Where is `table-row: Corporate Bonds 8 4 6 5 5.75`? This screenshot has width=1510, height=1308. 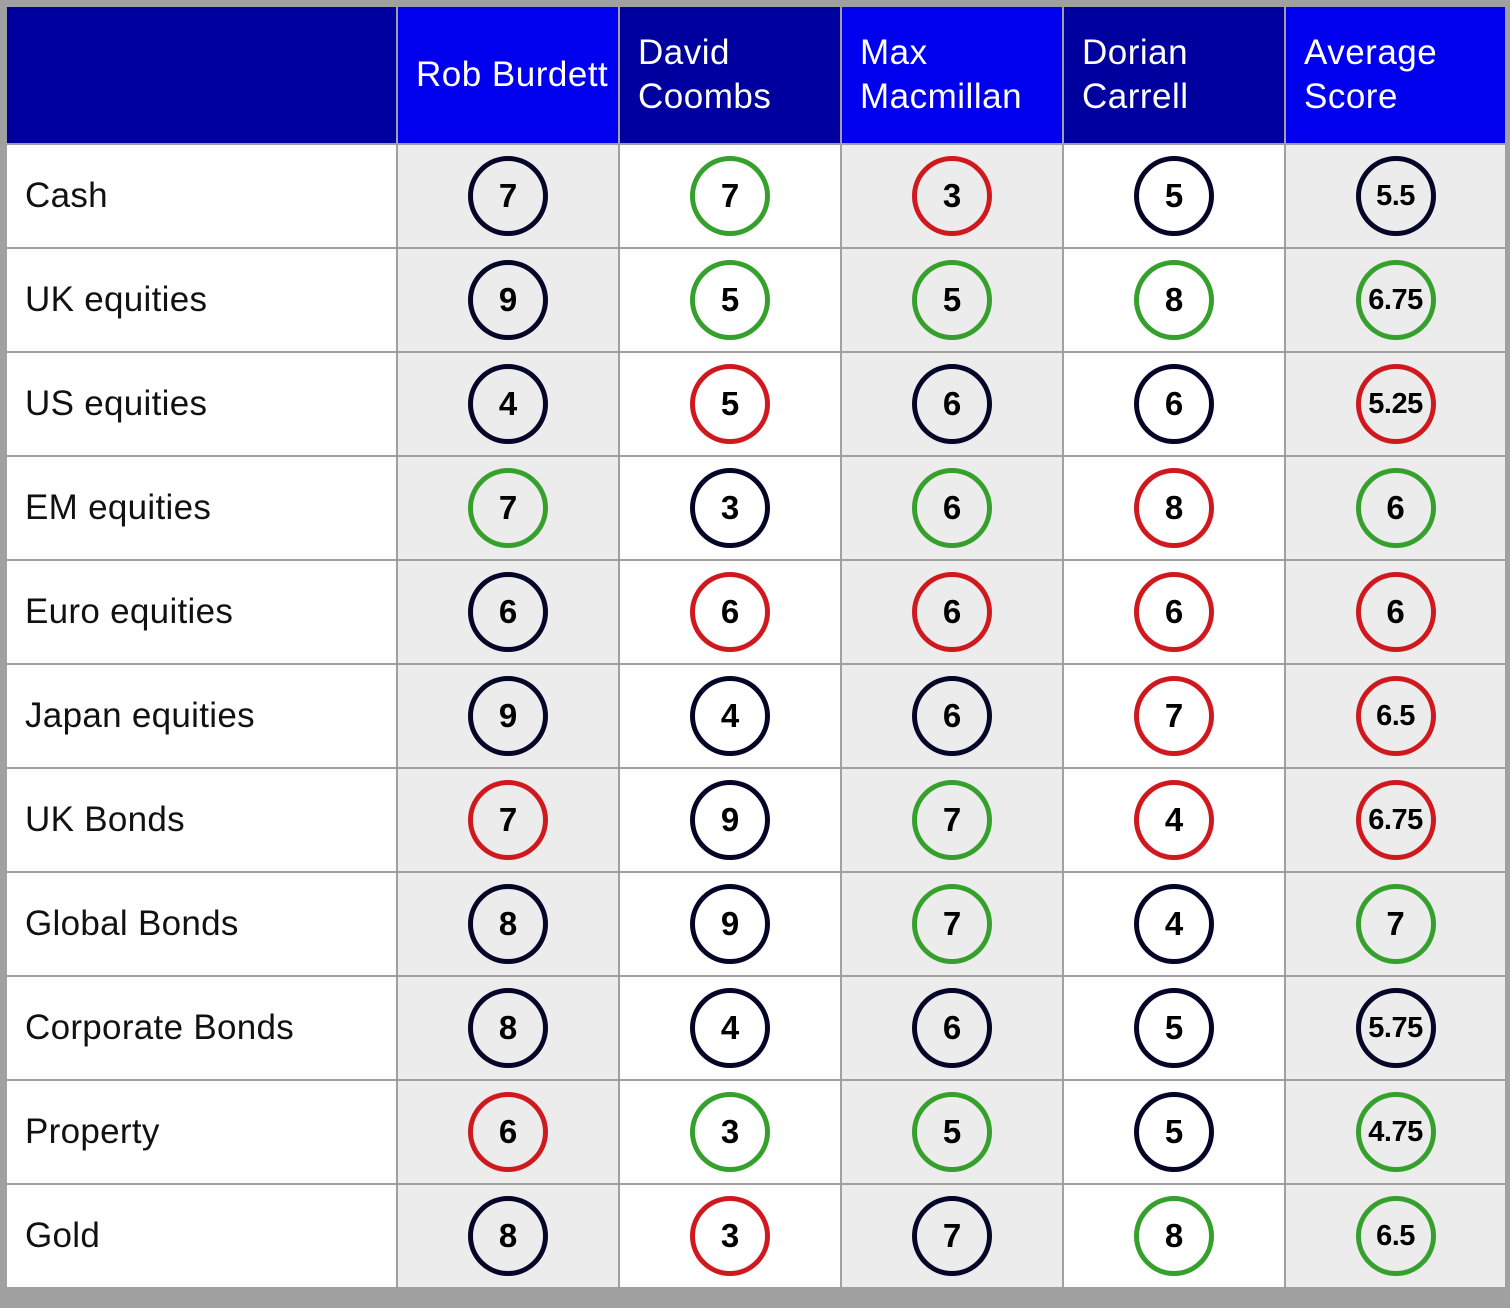 table-row: Corporate Bonds 8 4 6 5 5.75 is located at coordinates (756, 1028).